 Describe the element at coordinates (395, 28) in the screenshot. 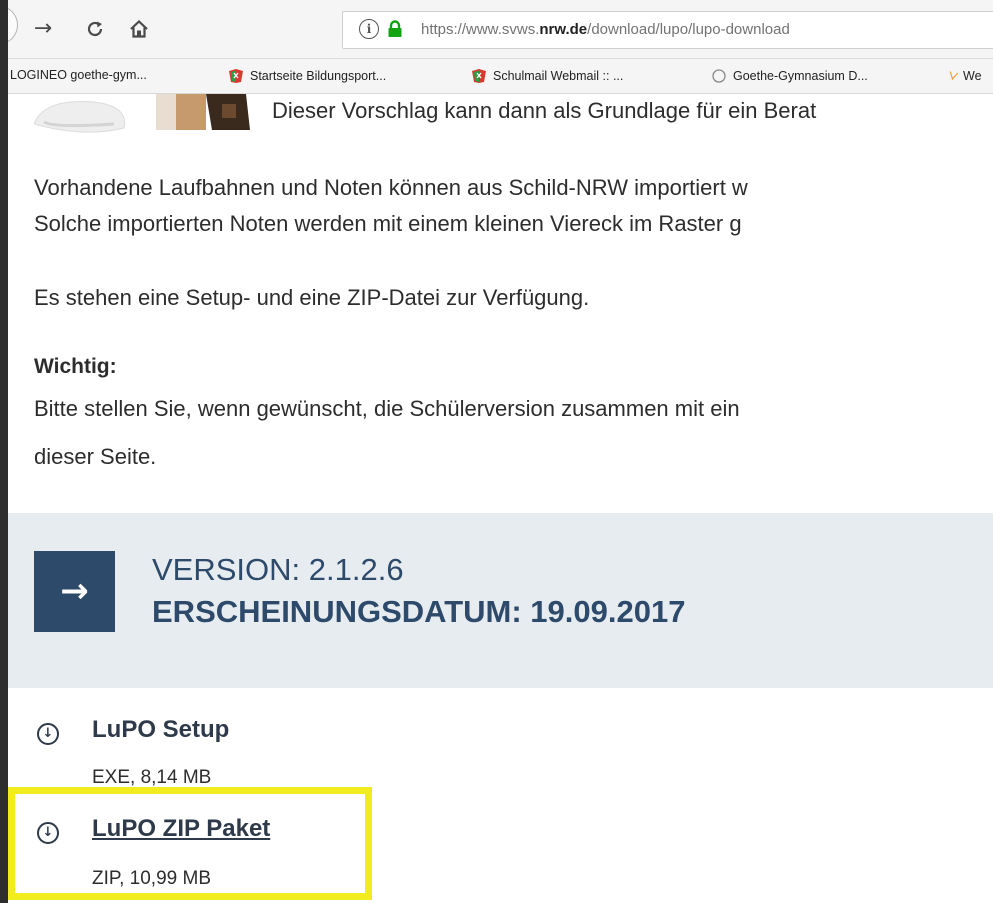

I see `lock-icon` at that location.